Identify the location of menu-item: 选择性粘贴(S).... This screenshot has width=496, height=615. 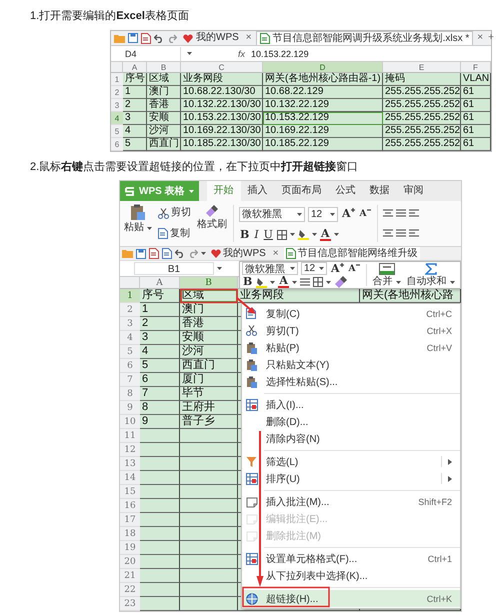
(351, 381).